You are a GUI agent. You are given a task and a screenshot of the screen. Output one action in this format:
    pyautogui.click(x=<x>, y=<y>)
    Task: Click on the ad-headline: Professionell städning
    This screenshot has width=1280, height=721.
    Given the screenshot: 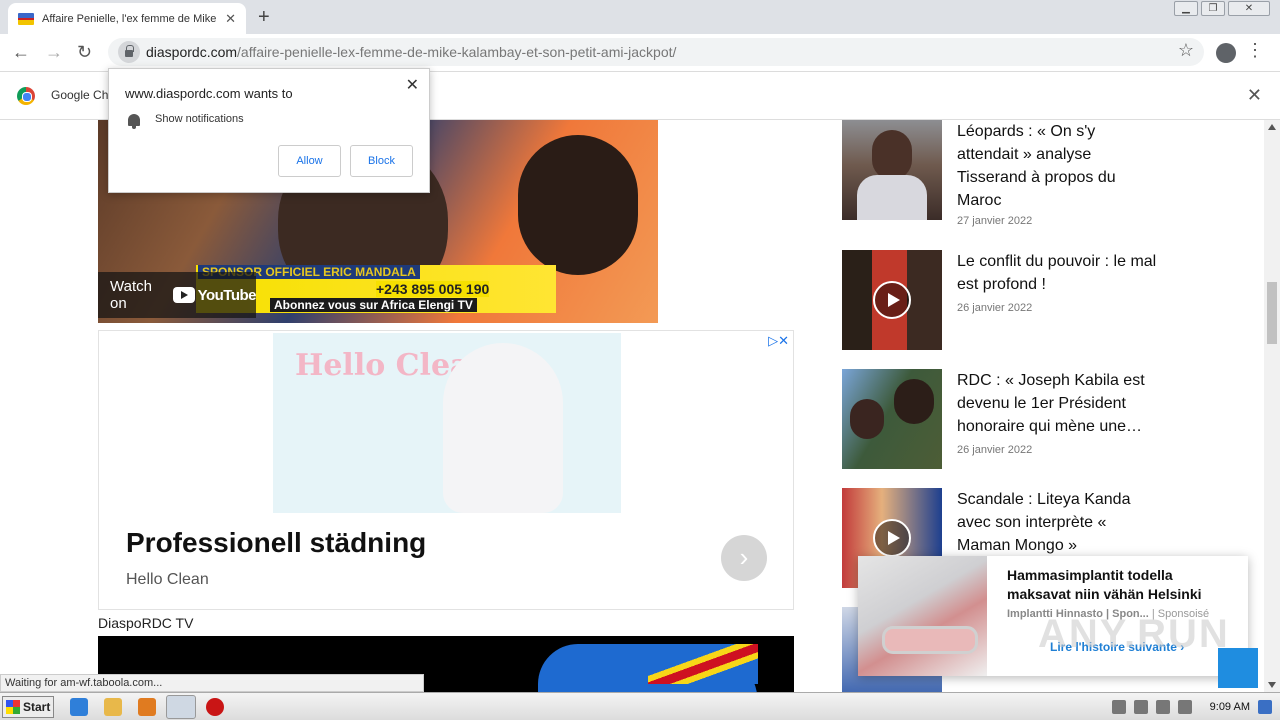 What is the action you would take?
    pyautogui.click(x=276, y=543)
    